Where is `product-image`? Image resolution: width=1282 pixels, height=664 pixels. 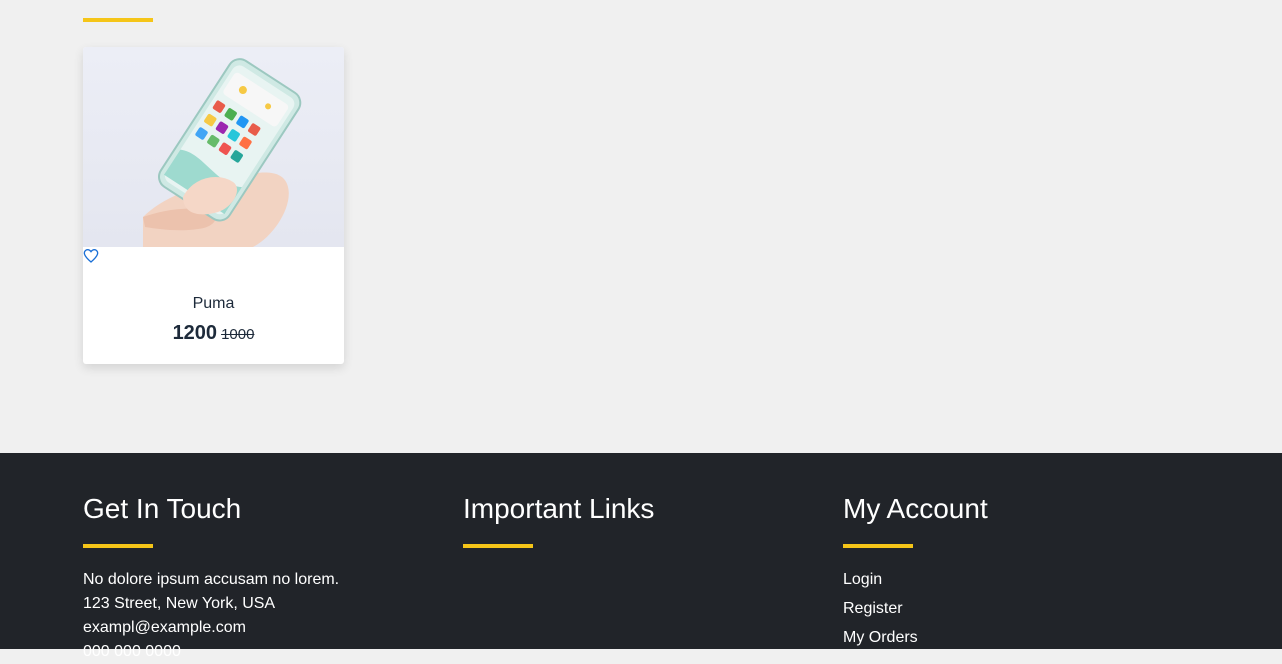
product-image is located at coordinates (213, 147).